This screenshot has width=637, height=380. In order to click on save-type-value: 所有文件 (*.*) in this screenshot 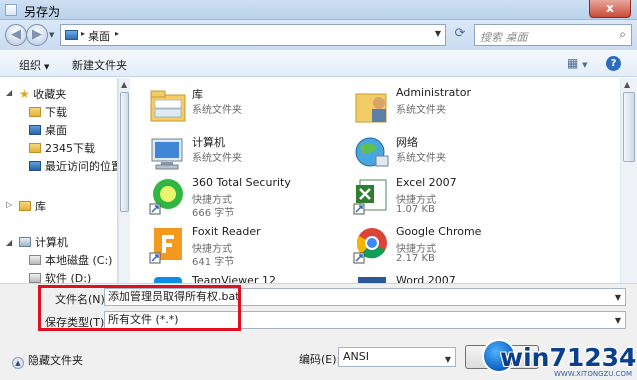, I will do `click(143, 319)`.